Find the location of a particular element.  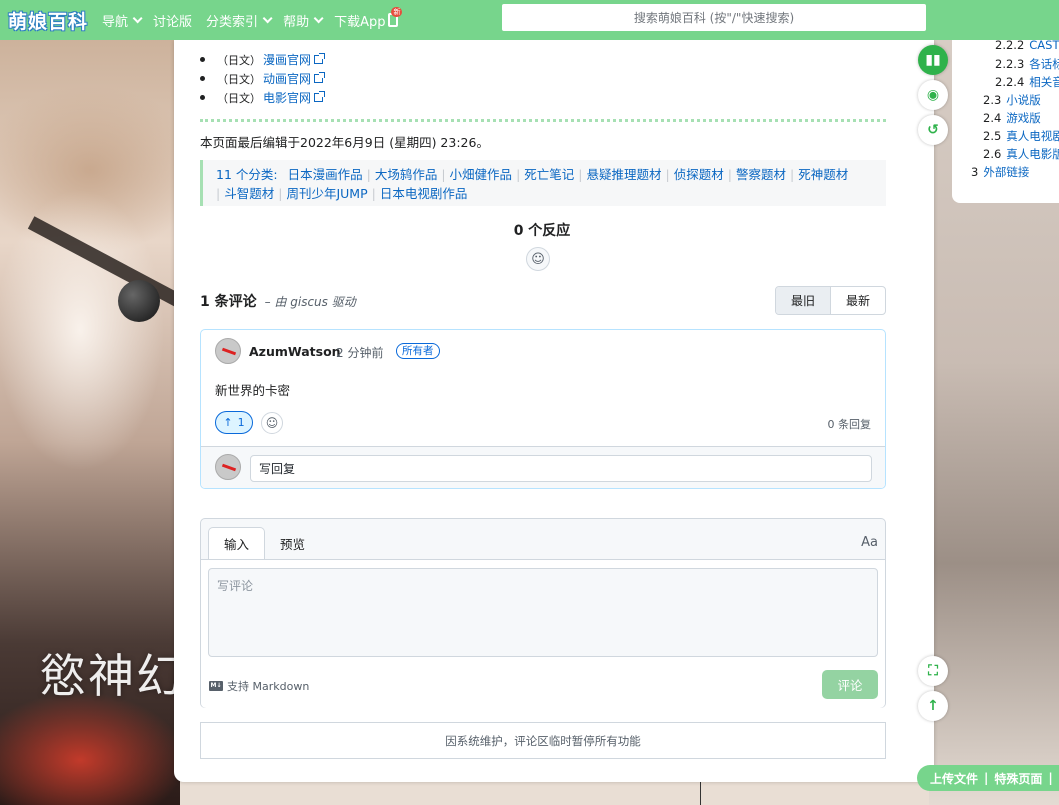

nav-category-index: 分类索引 is located at coordinates (239, 20).